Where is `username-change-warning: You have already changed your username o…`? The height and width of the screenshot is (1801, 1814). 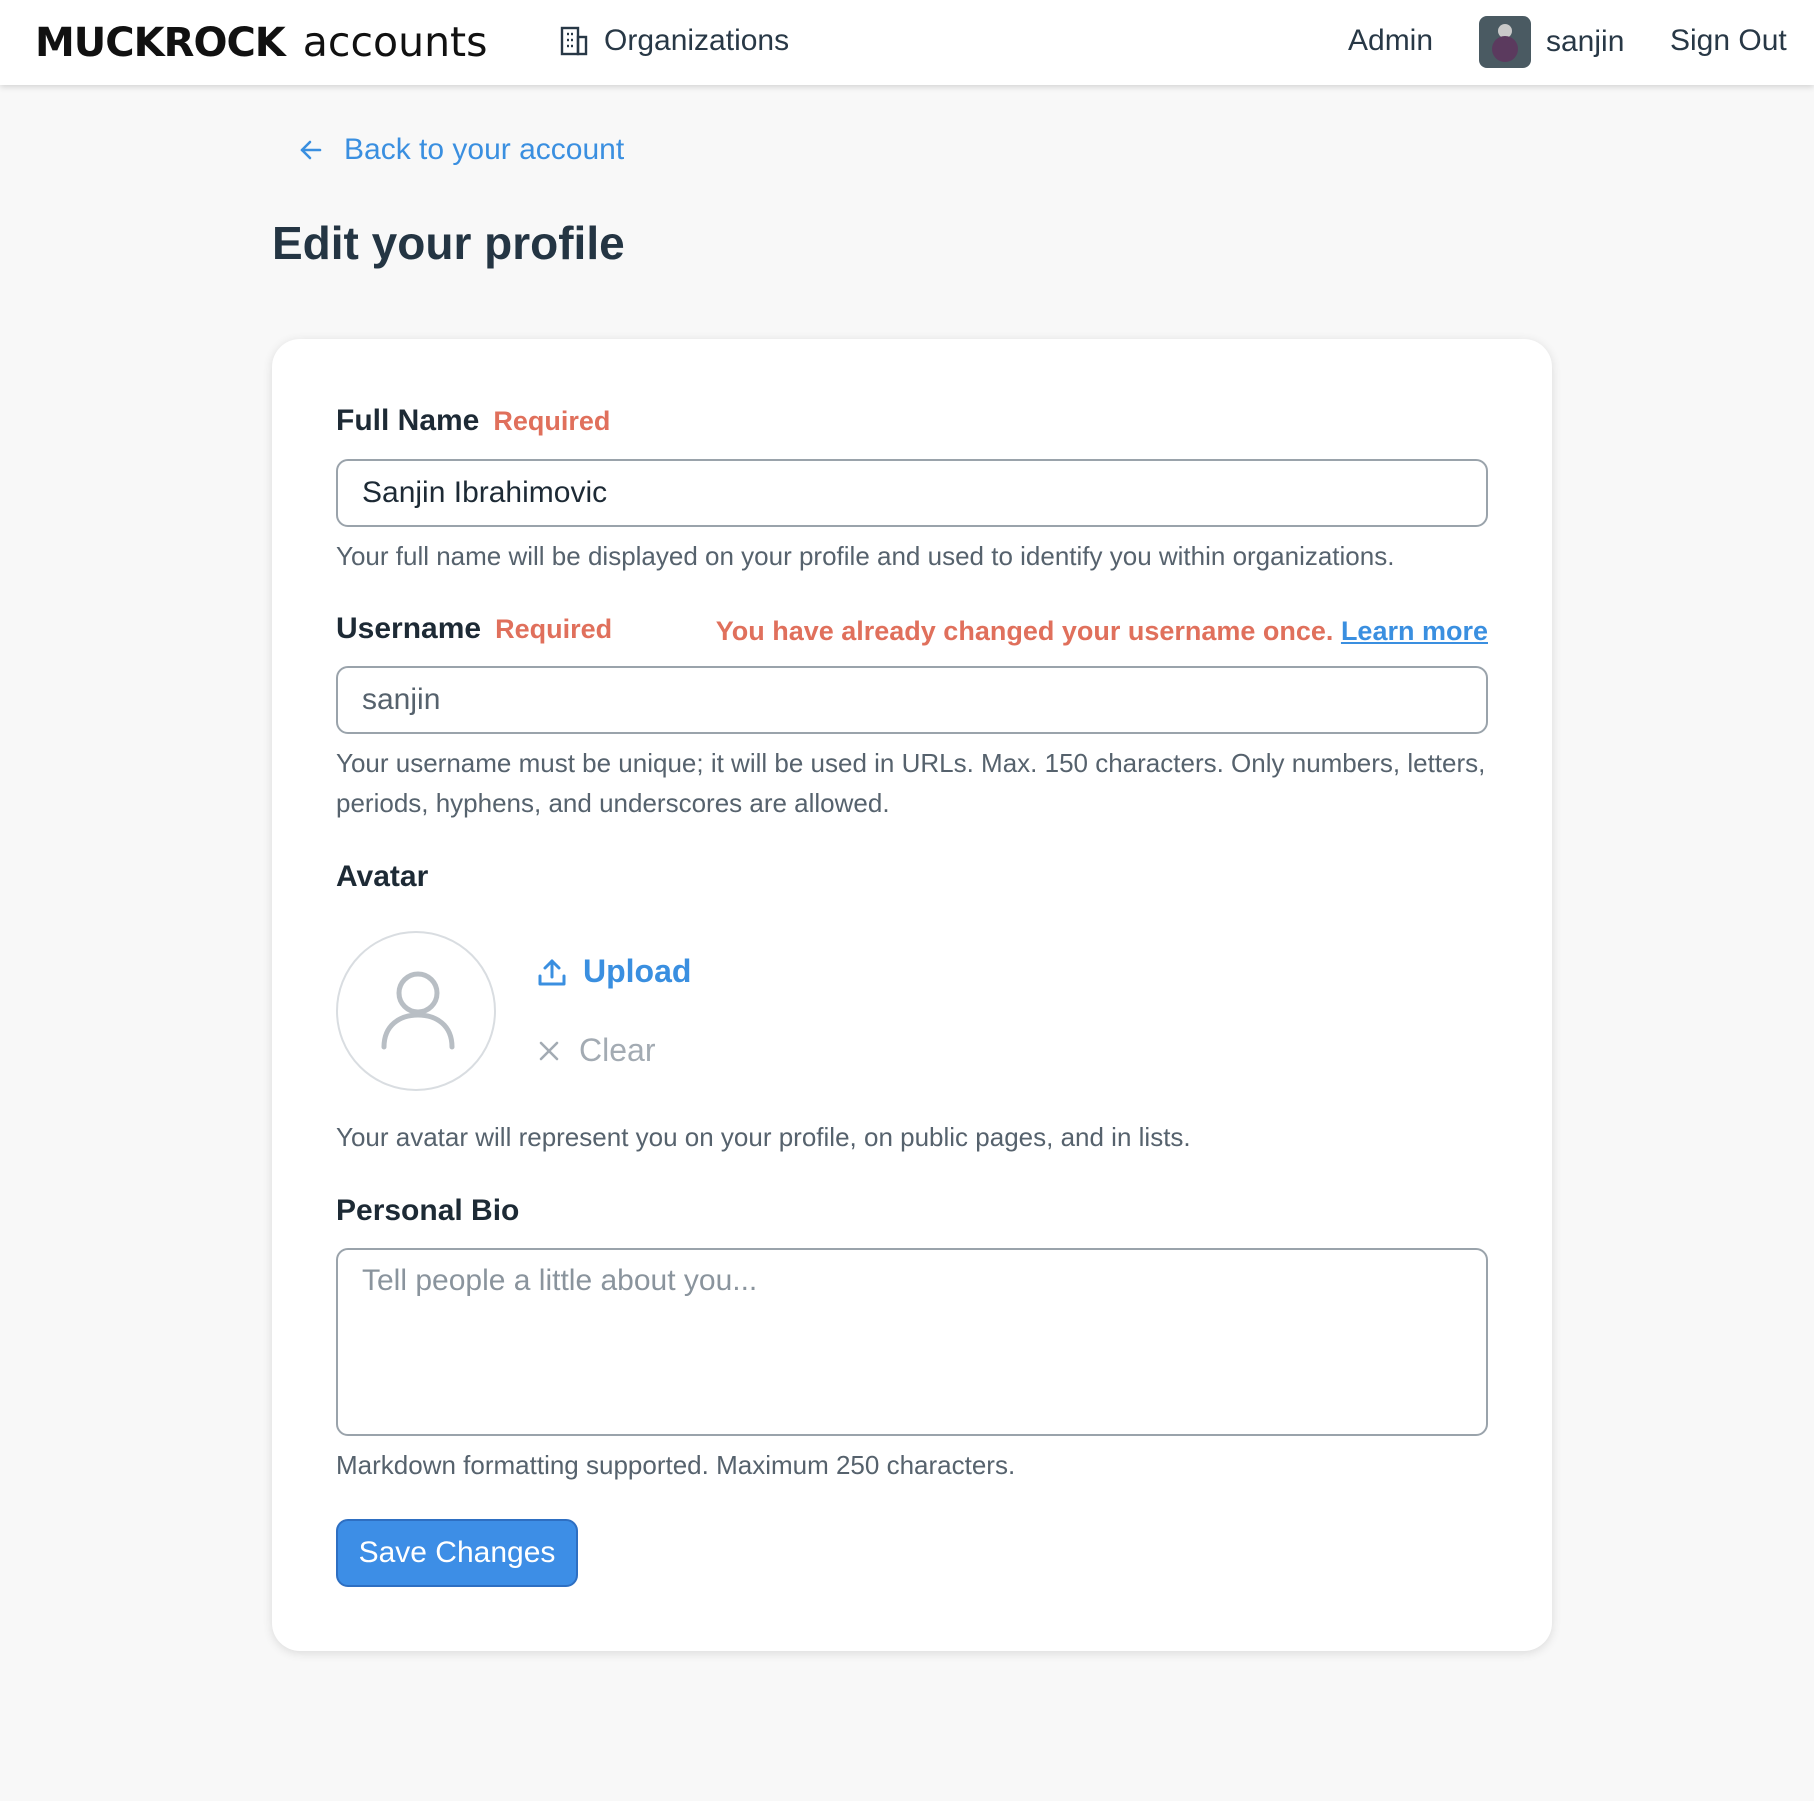
username-change-warning: You have already changed your username o… is located at coordinates (1102, 631).